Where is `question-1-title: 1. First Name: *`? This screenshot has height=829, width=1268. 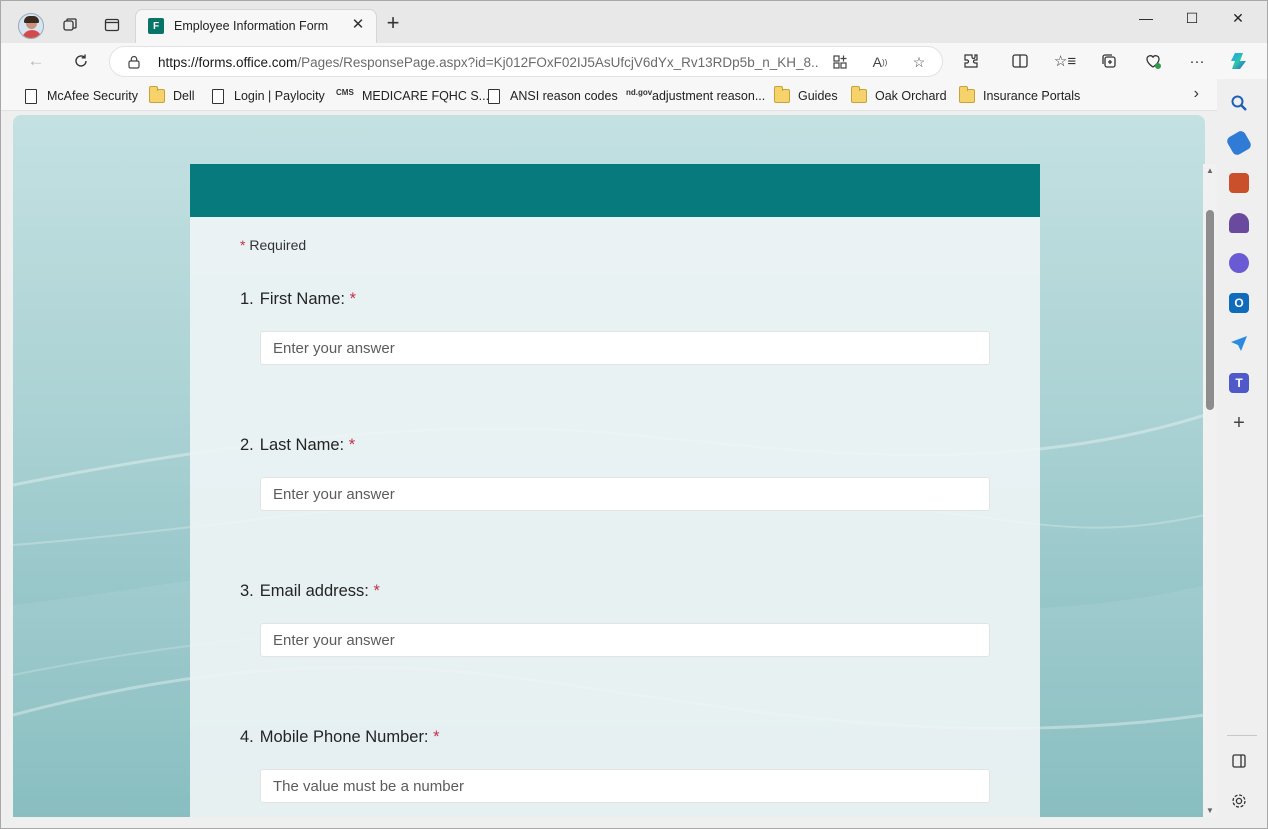 question-1-title: 1. First Name: * is located at coordinates (298, 299).